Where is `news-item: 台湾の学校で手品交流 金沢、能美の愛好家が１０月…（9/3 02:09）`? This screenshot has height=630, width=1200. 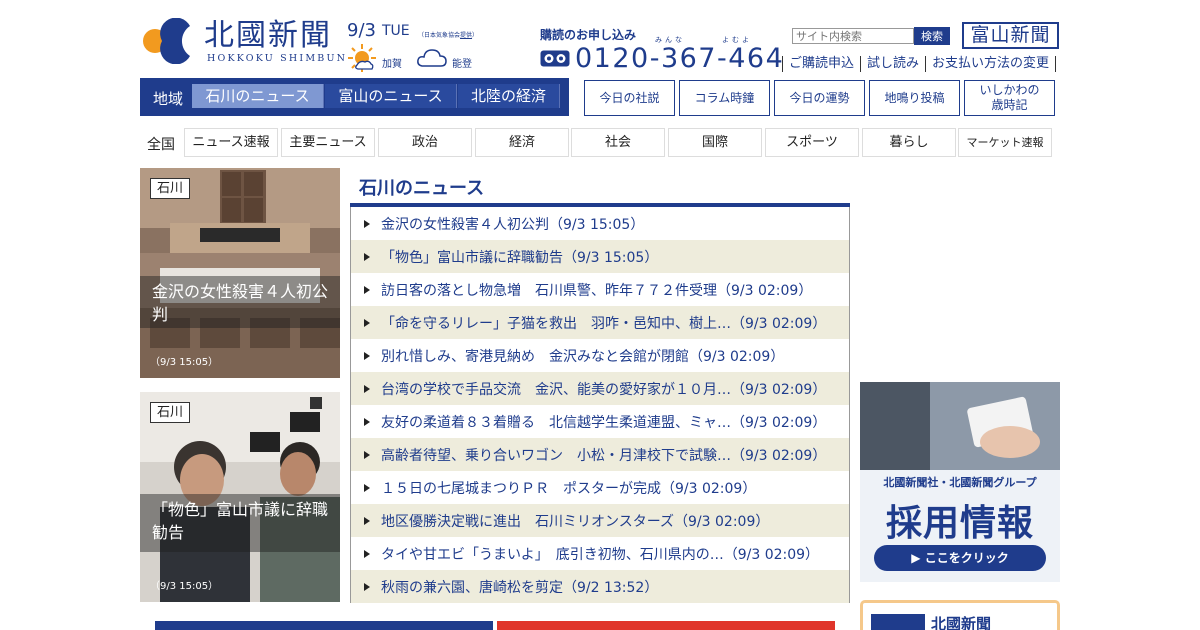 news-item: 台湾の学校で手品交流 金沢、能美の愛好家が１０月…（9/3 02:09） is located at coordinates (600, 388).